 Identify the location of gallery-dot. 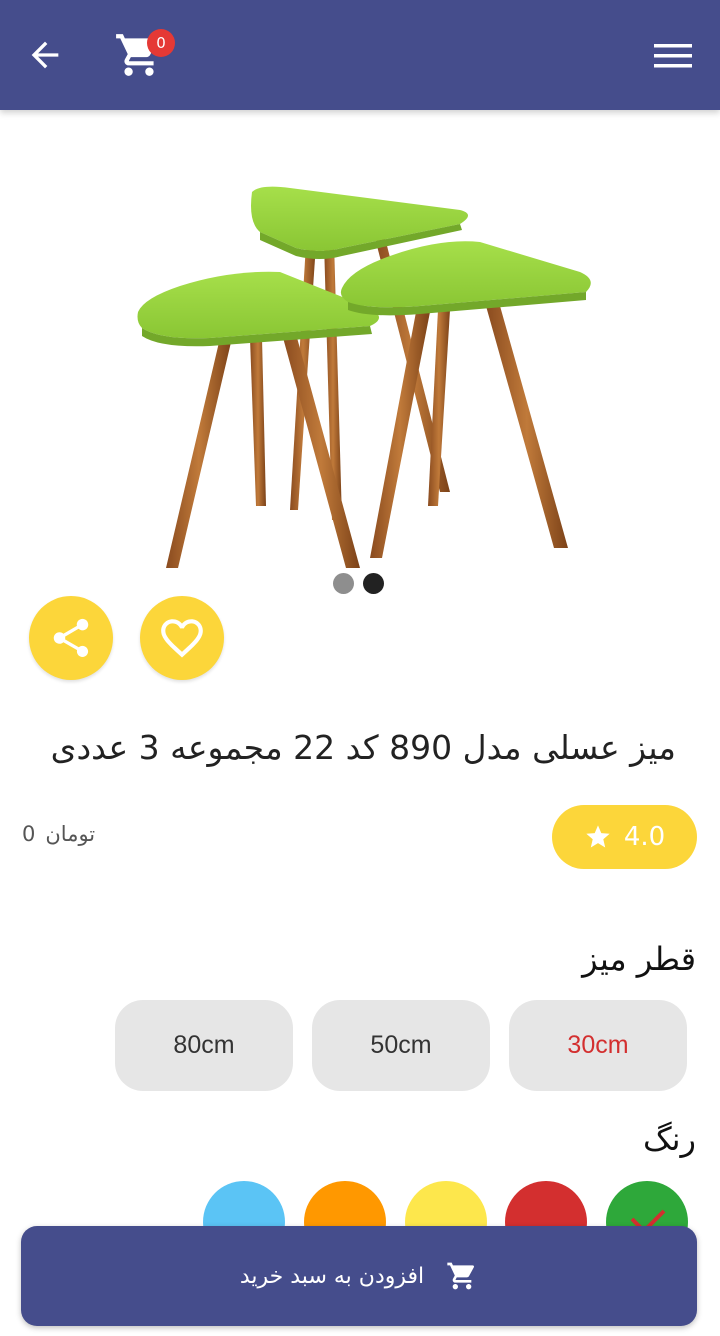
(343, 583).